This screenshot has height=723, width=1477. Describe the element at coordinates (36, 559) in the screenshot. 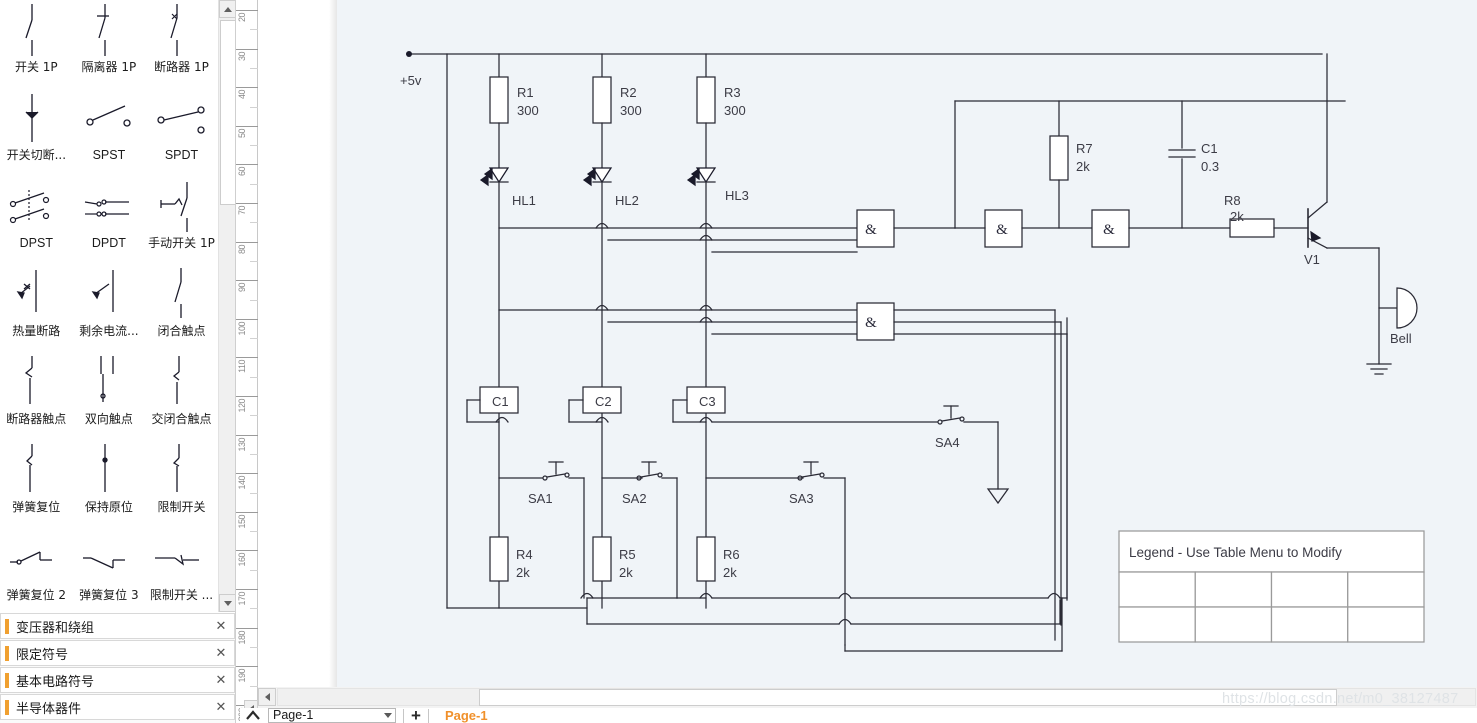

I see `spring-return-2-icon` at that location.